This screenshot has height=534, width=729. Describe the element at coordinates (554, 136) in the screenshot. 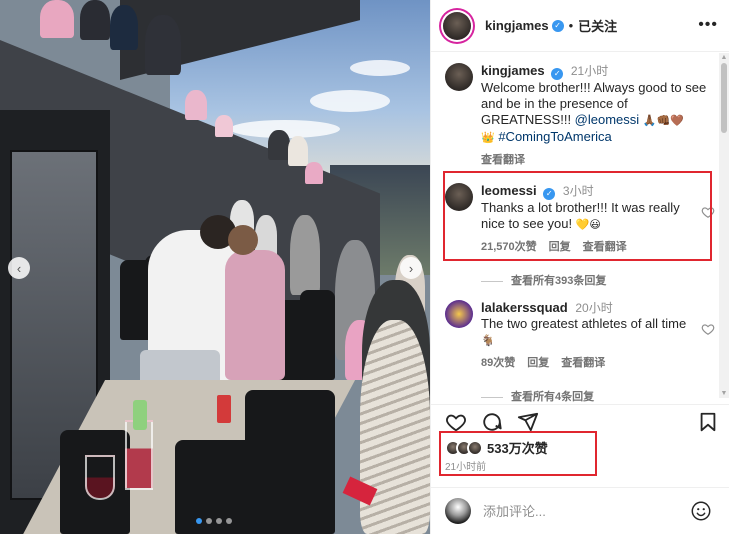

I see `hashtag-link: #ComingToAmerica` at that location.